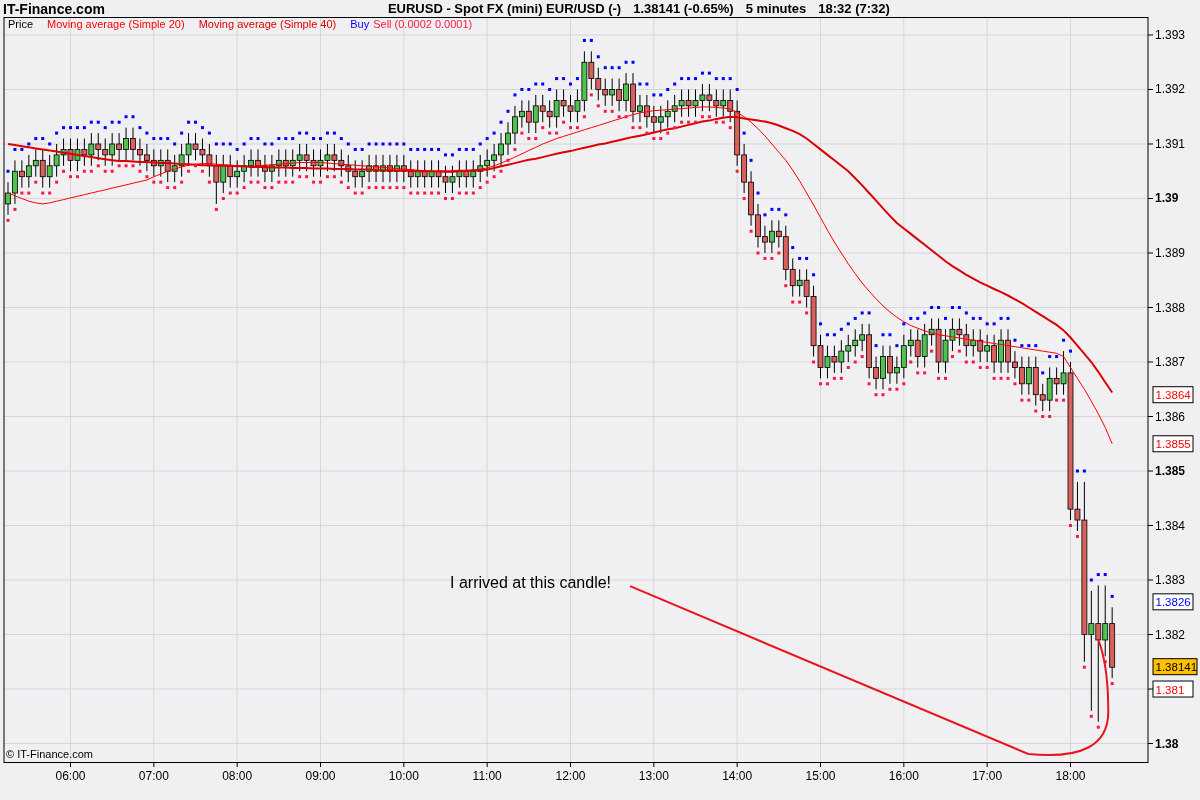  What do you see at coordinates (360, 24) in the screenshot?
I see `legend-item: Buy` at bounding box center [360, 24].